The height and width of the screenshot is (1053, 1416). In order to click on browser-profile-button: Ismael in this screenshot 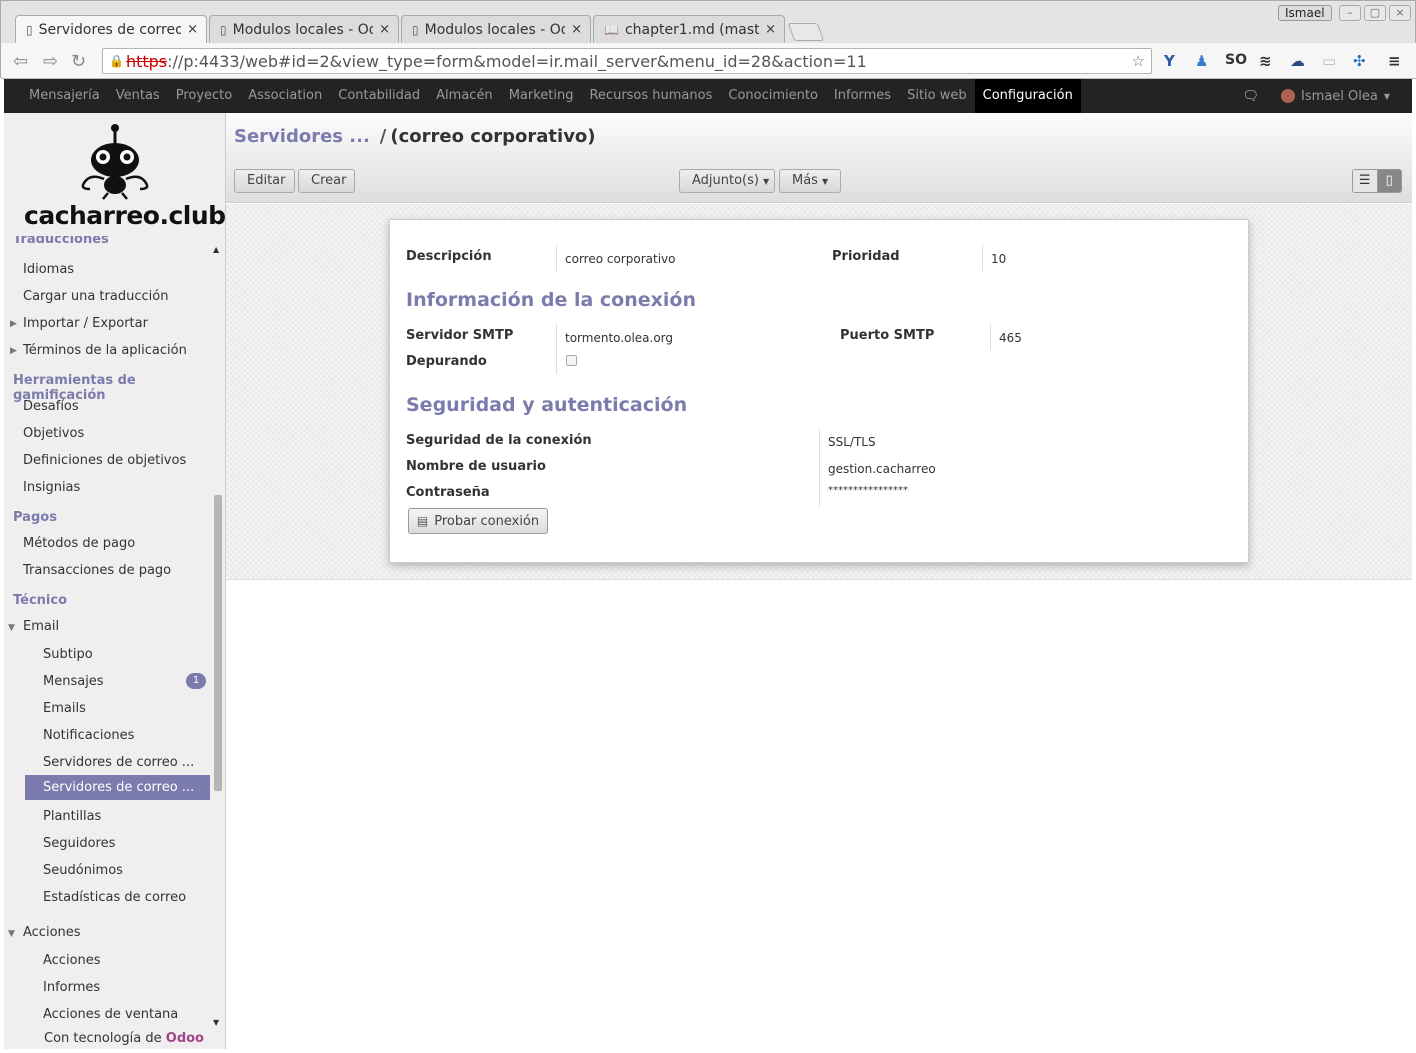, I will do `click(1305, 13)`.